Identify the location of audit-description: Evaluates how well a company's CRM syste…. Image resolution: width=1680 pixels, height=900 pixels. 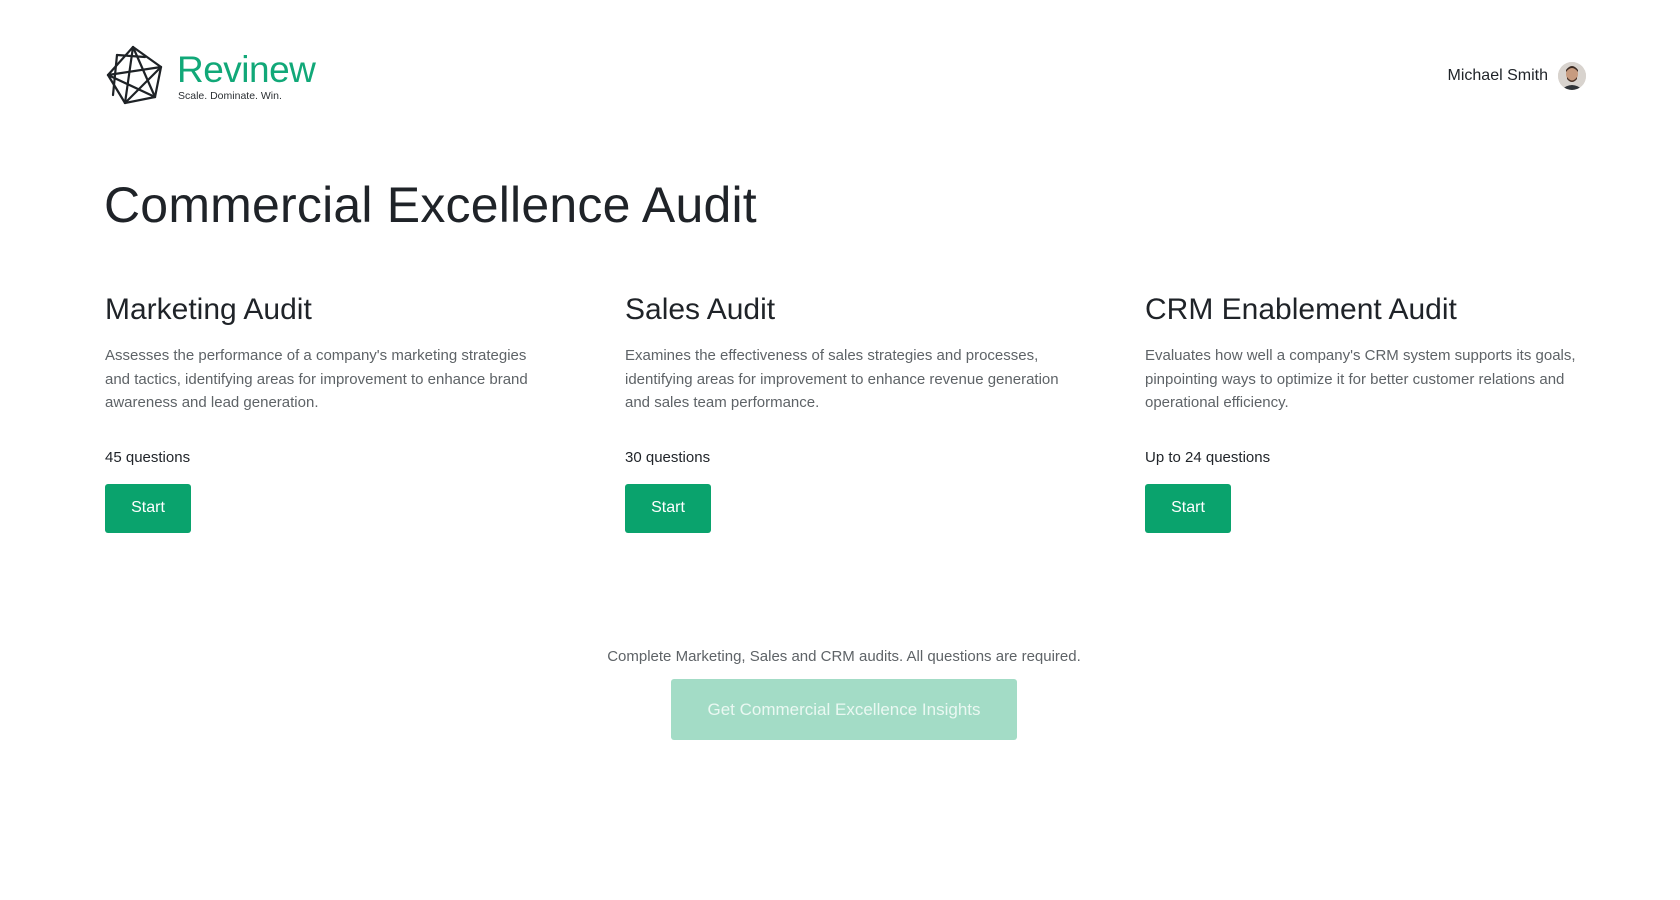
(1360, 379).